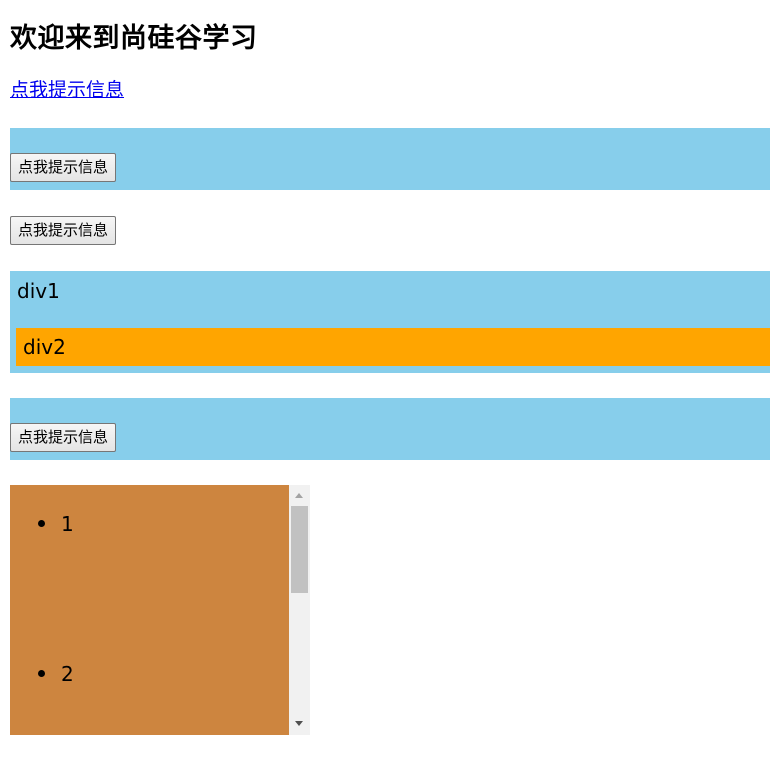 Image resolution: width=770 pixels, height=783 pixels. What do you see at coordinates (67, 674) in the screenshot?
I see `list-item-text: 2` at bounding box center [67, 674].